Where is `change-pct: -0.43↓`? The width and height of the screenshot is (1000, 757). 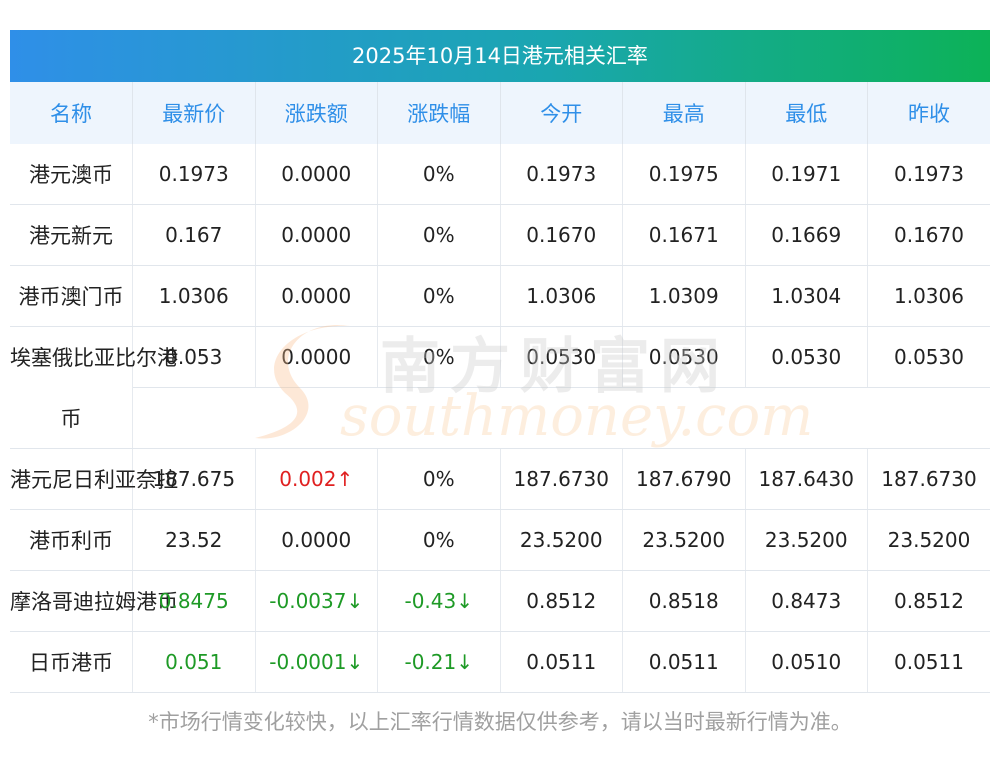
change-pct: -0.43↓ is located at coordinates (439, 601).